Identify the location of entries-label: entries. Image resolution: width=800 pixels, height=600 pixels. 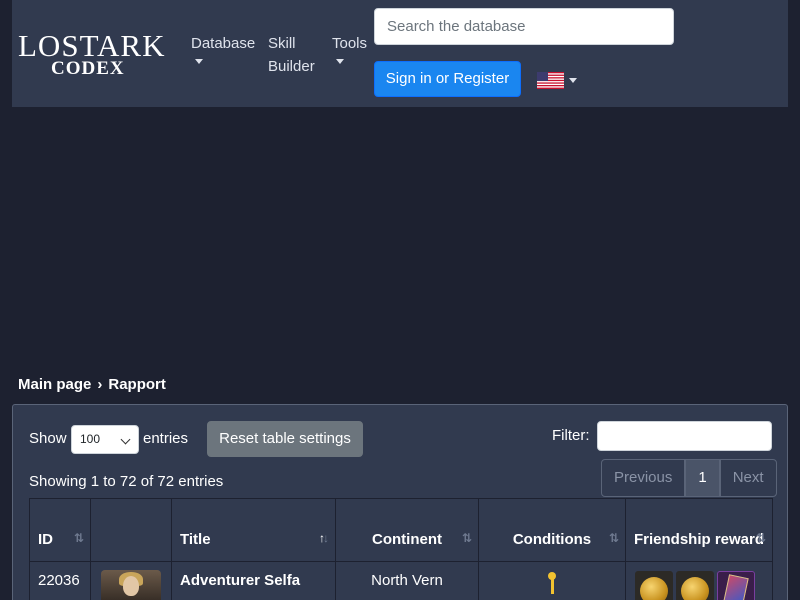
(166, 438).